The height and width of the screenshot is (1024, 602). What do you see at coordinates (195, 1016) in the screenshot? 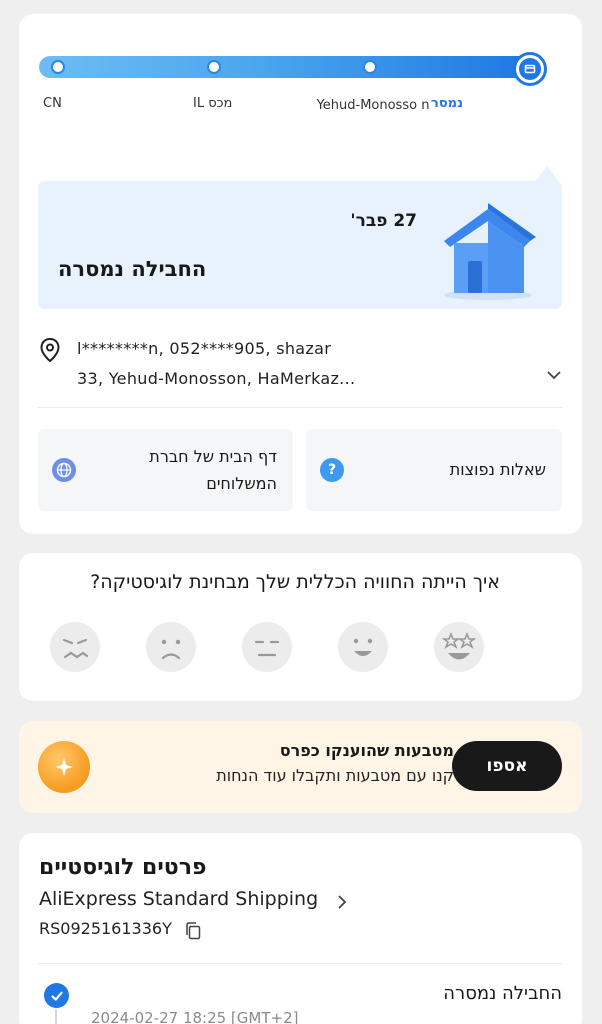
I see `event-date: 2024-02-27 18:25 [GMT+2]` at bounding box center [195, 1016].